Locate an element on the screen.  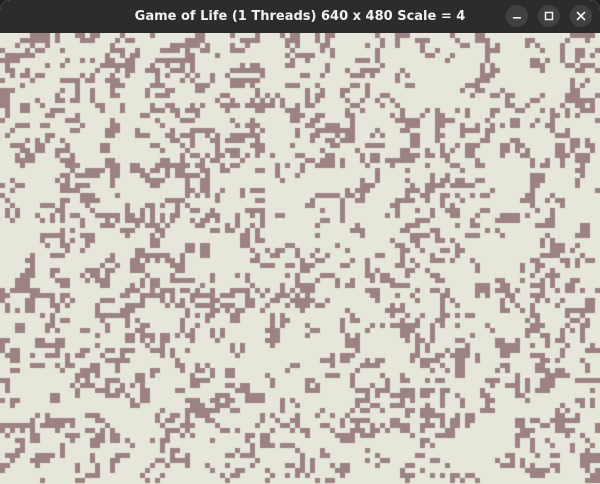
close-button is located at coordinates (581, 16).